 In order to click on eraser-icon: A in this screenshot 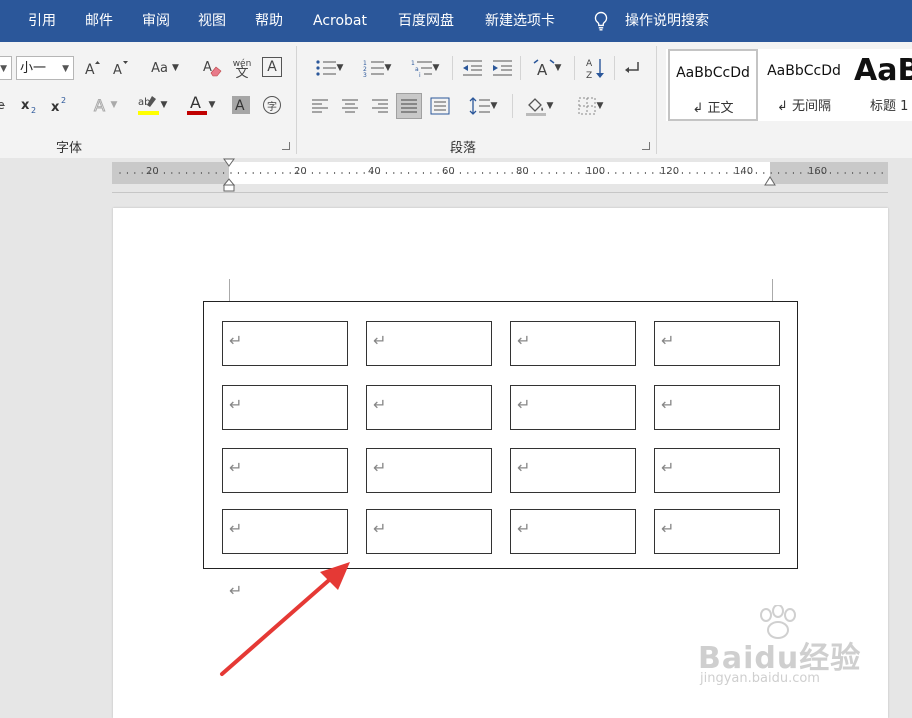, I will do `click(212, 68)`.